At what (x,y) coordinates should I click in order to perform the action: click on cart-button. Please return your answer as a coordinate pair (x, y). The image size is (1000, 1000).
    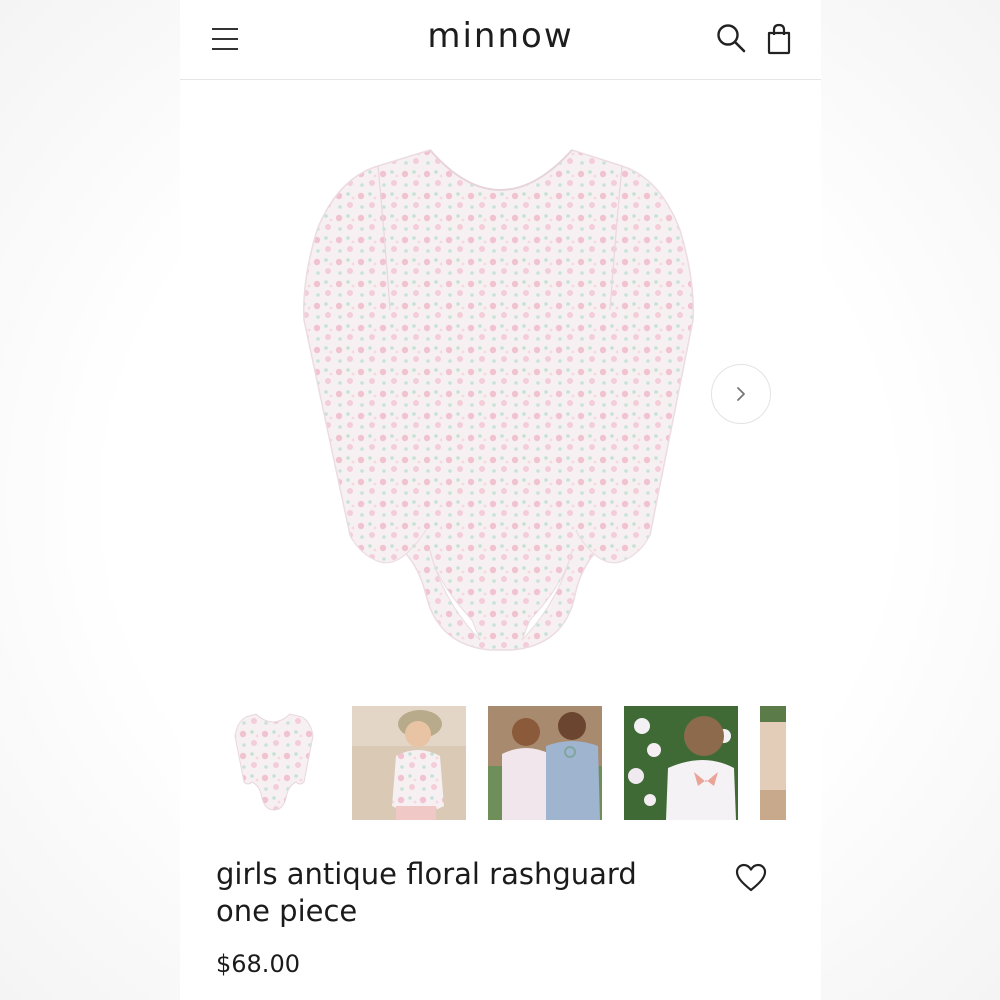
    Looking at the image, I should click on (779, 39).